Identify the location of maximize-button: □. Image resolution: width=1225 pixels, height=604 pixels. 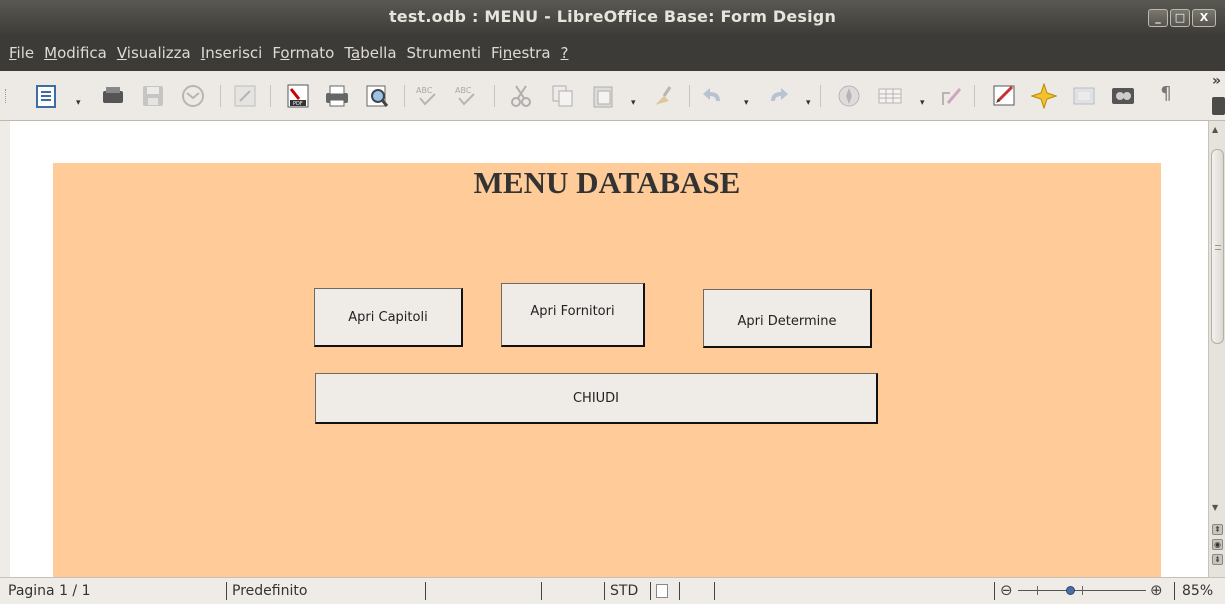
(1180, 18).